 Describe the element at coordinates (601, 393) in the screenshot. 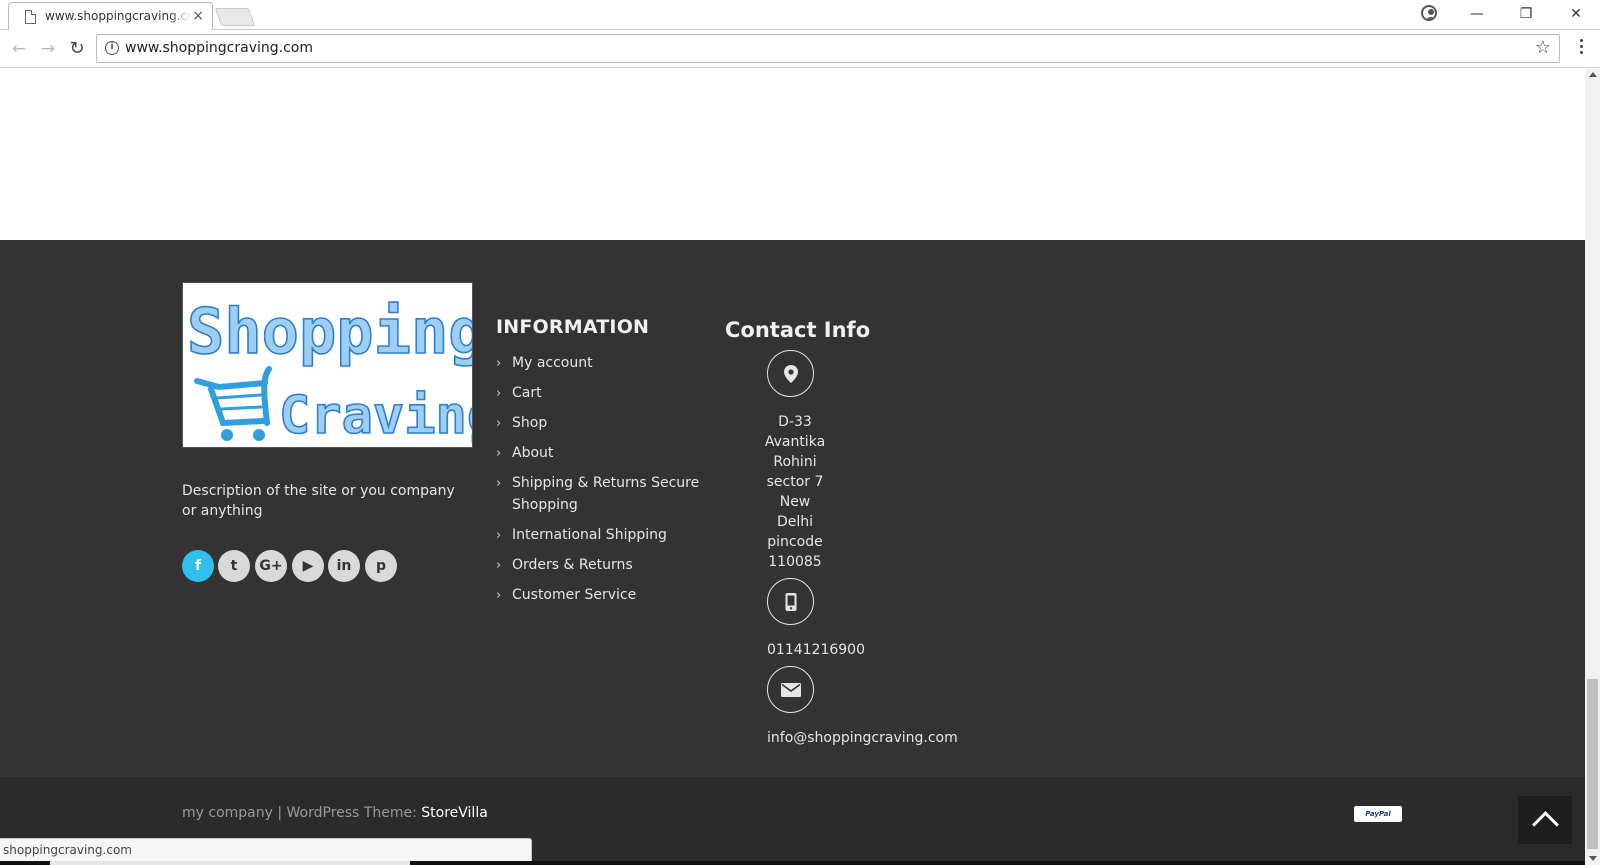

I see `info-link-cart: › Cart` at that location.